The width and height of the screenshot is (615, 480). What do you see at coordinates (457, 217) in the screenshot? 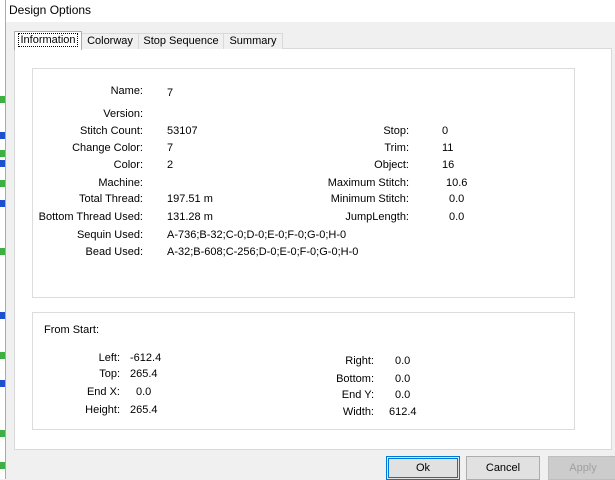
I see `jump-length-value: 0.0` at bounding box center [457, 217].